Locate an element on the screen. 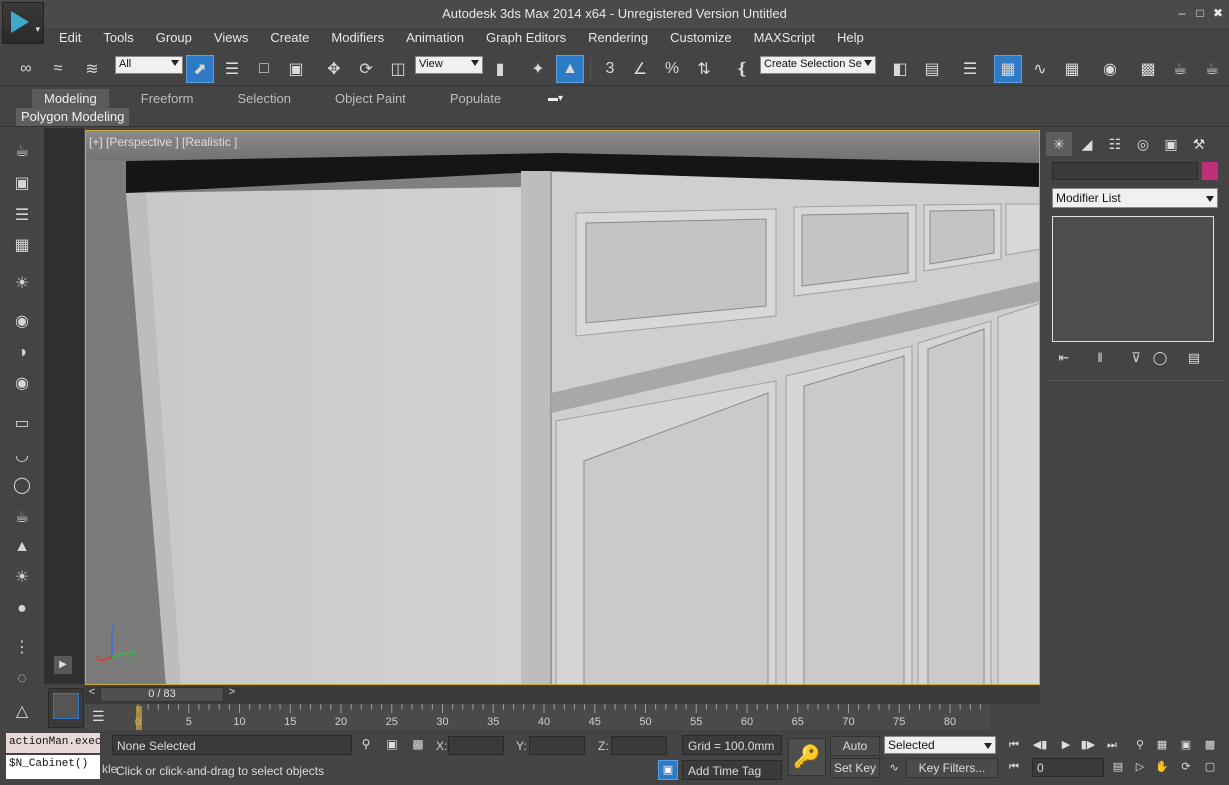 The height and width of the screenshot is (785, 1229). render-setup-icon: ▩ is located at coordinates (1148, 69).